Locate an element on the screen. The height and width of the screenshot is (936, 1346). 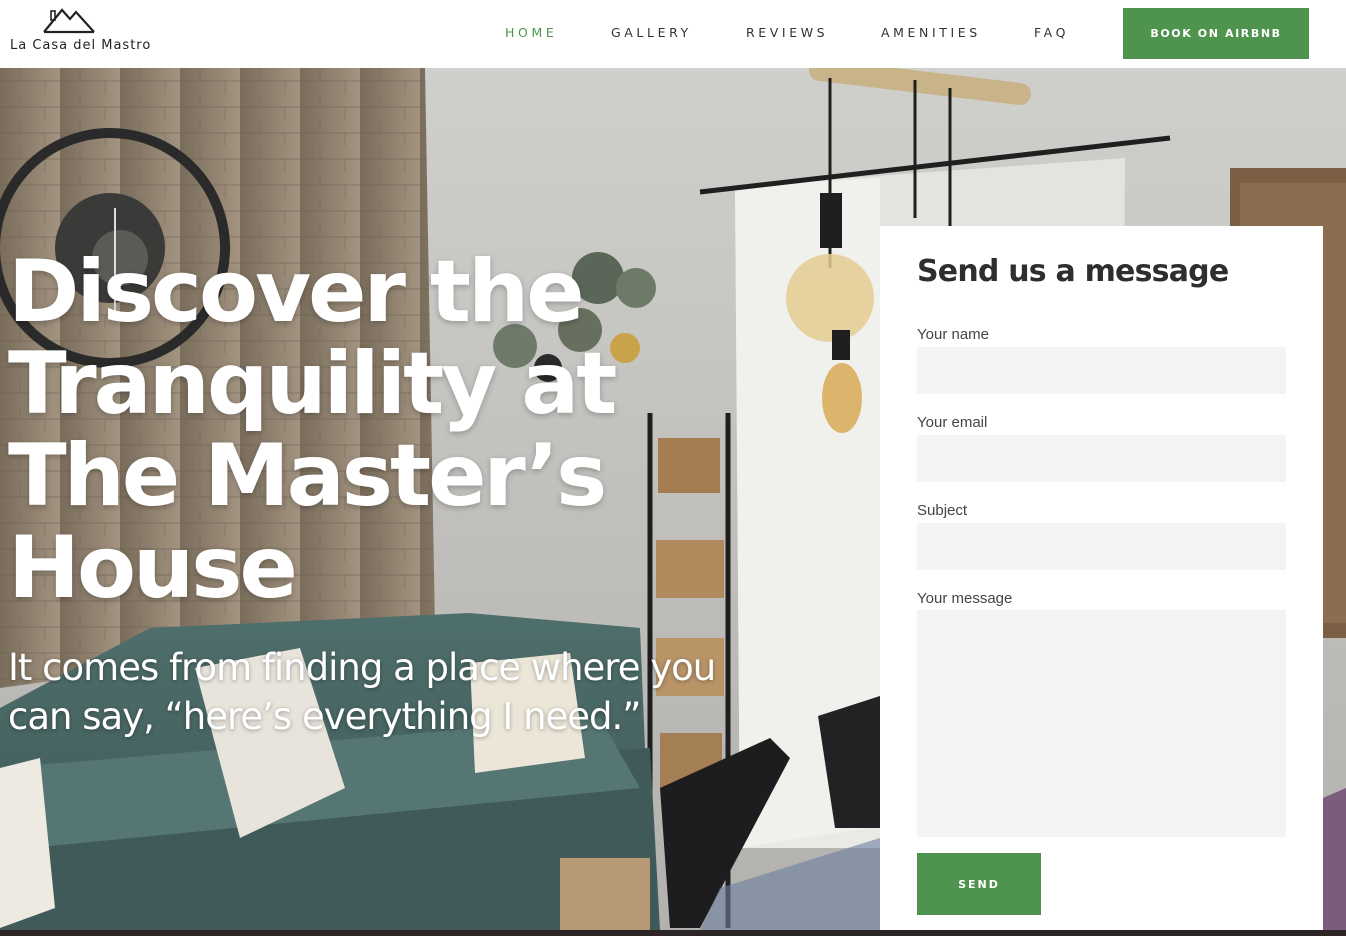
name-label: Your name is located at coordinates (953, 334).